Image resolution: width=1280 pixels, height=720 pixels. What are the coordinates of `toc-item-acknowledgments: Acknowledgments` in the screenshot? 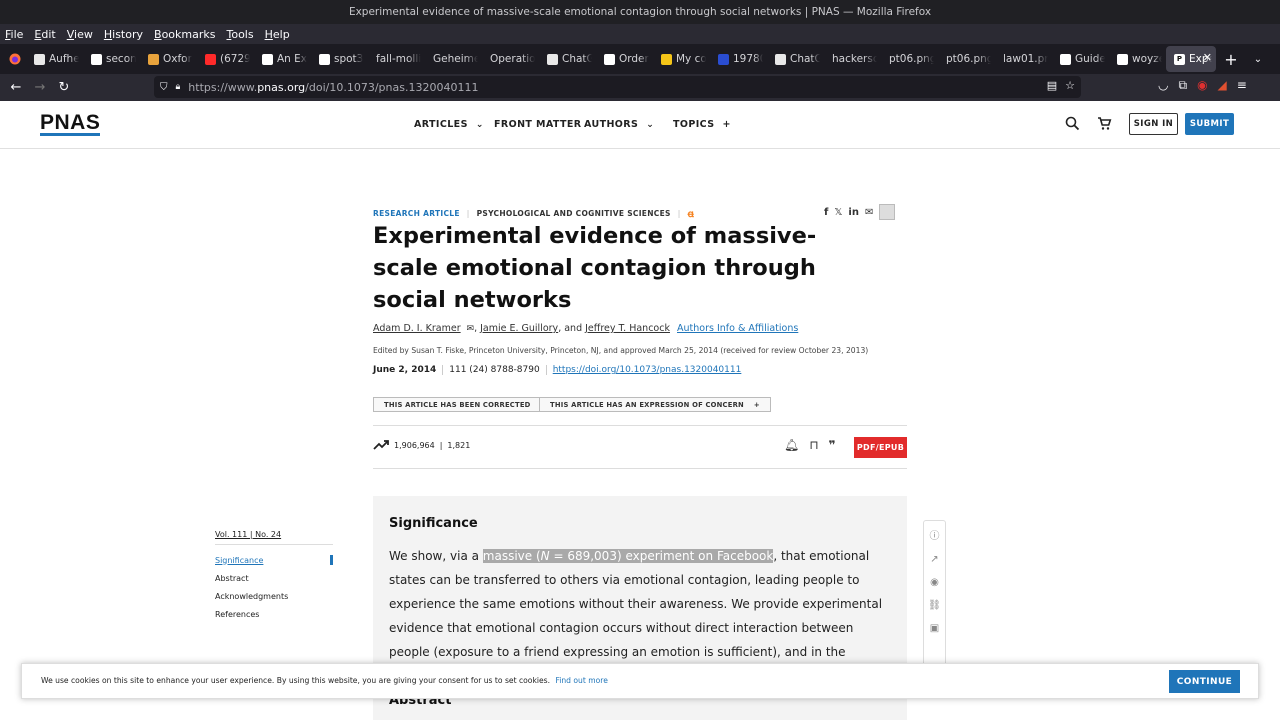 It's located at (274, 596).